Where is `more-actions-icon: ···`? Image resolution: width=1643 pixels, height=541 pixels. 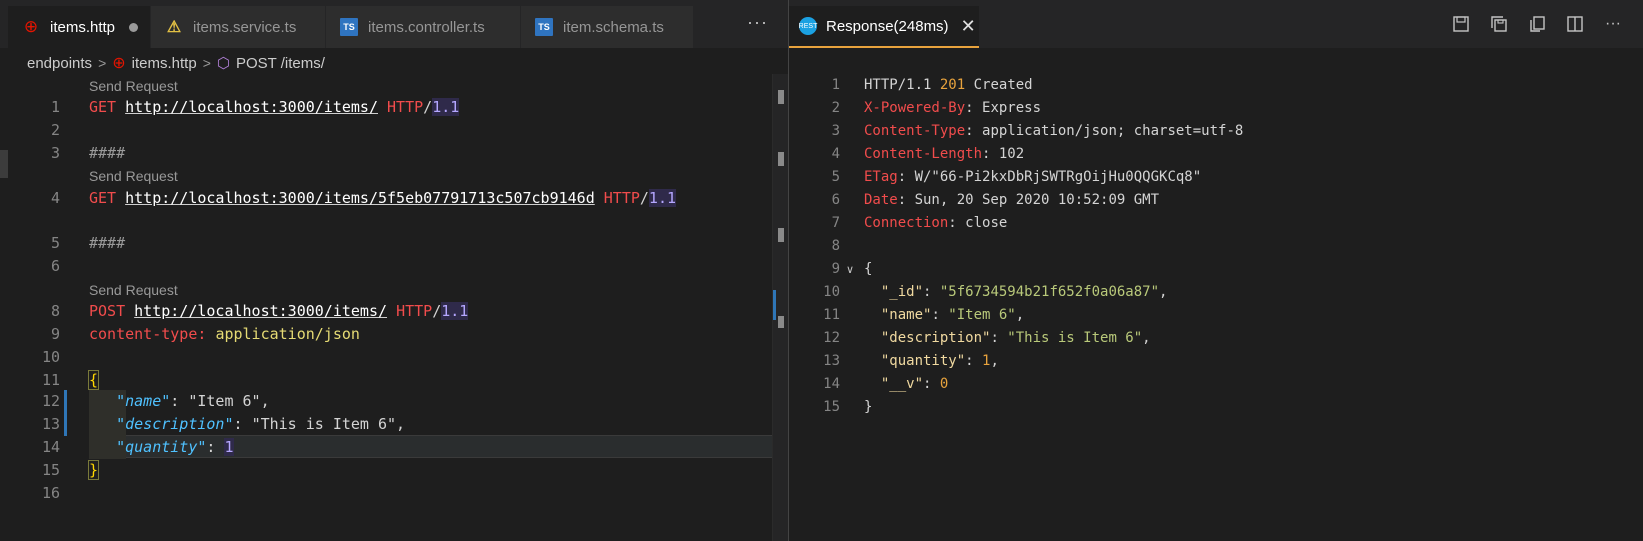 more-actions-icon: ··· is located at coordinates (757, 22).